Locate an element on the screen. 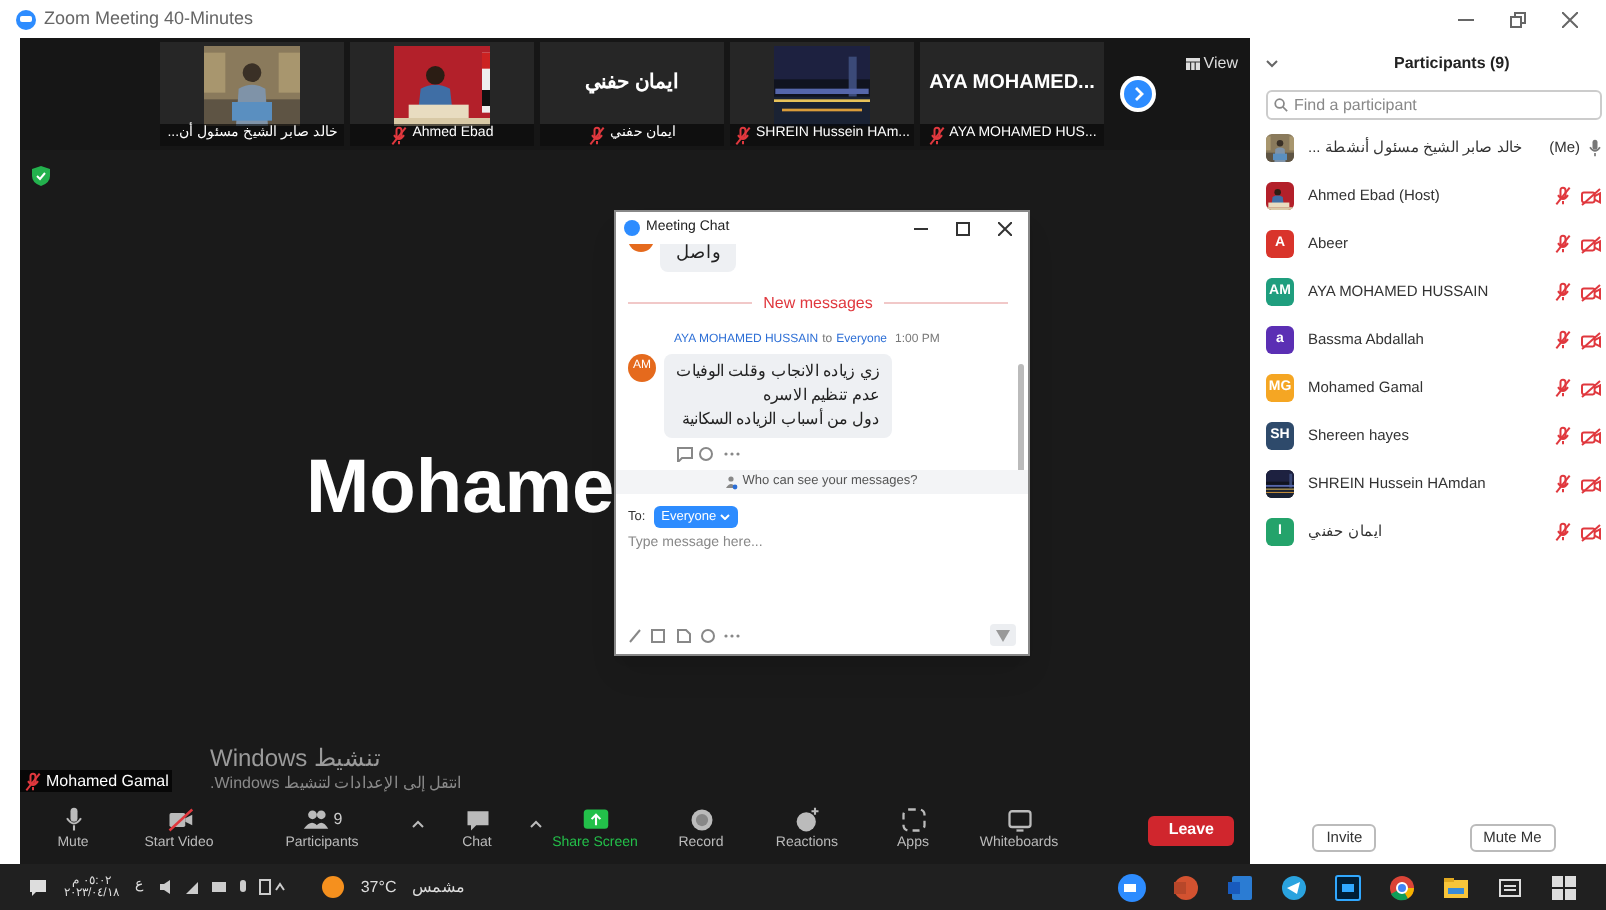 The width and height of the screenshot is (1606, 910). leave-button: Leave is located at coordinates (1191, 830).